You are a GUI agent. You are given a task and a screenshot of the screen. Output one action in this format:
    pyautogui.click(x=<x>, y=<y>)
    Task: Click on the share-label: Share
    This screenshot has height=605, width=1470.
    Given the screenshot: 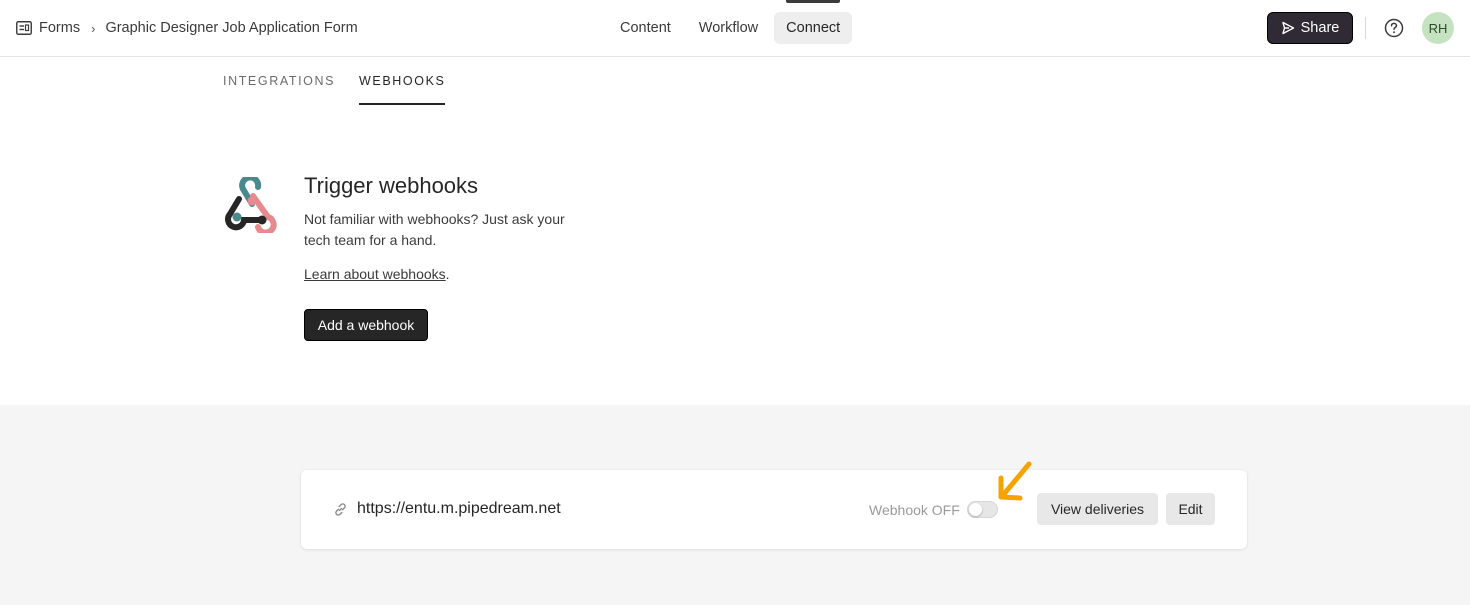 What is the action you would take?
    pyautogui.click(x=1320, y=28)
    